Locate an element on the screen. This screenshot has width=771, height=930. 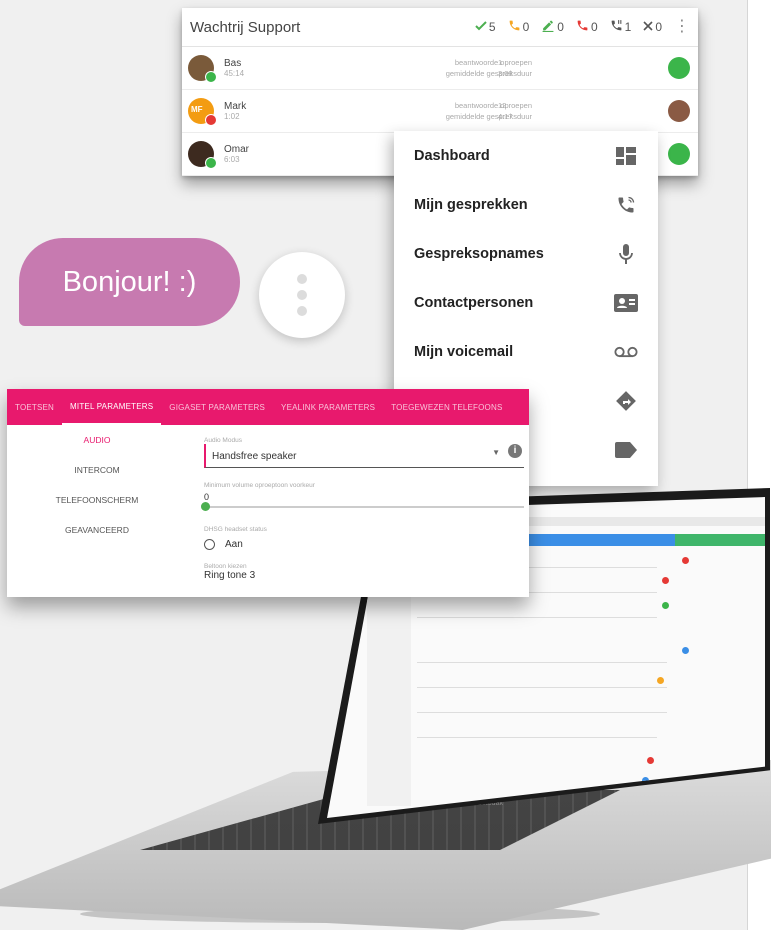
menu-item-mijn-voicemail: Mijn voicemail is located at coordinates (526, 351).